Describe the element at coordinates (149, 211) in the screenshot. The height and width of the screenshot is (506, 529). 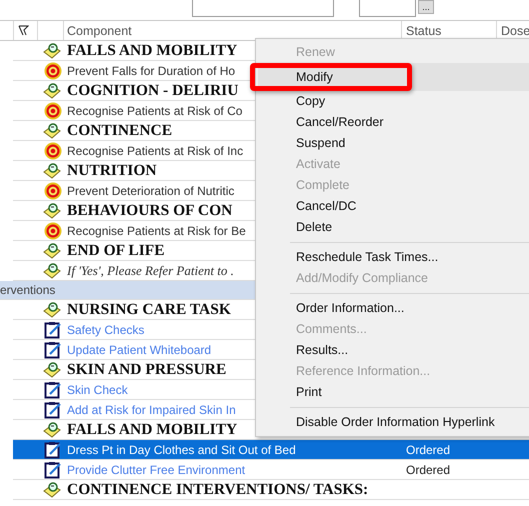
I see `category-title: BEHAVIOURS OF CON` at that location.